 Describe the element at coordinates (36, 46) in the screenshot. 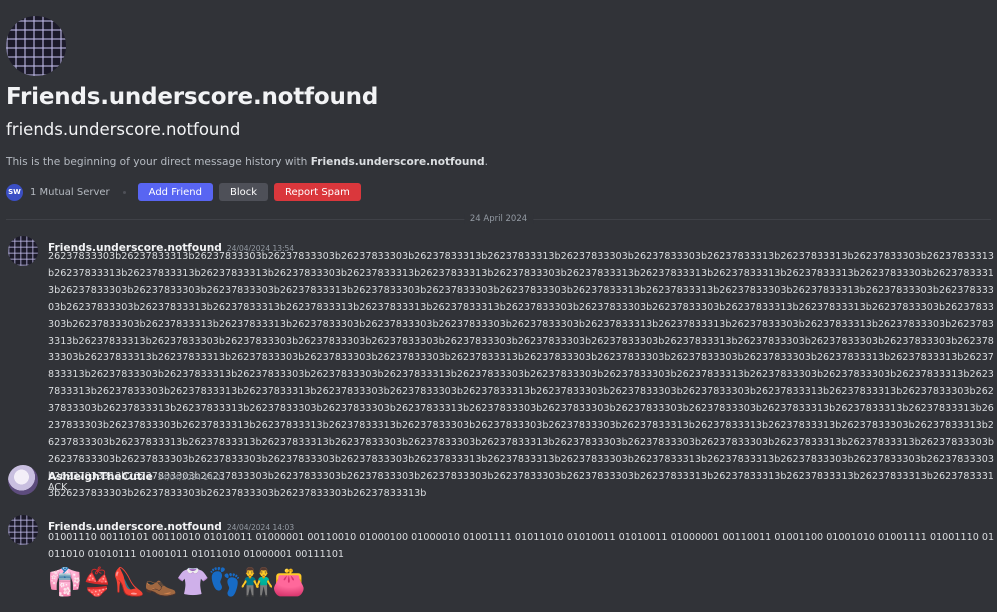

I see `profile-avatar` at that location.